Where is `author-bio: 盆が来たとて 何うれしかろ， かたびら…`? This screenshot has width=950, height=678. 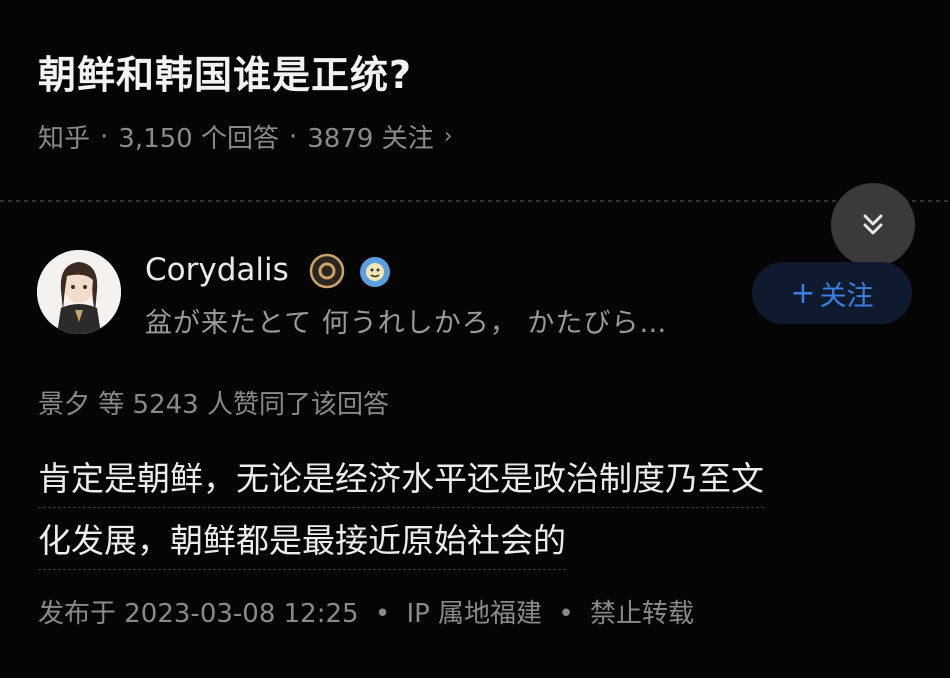 author-bio: 盆が来たとて 何うれしかろ， かたびら… is located at coordinates (406, 323).